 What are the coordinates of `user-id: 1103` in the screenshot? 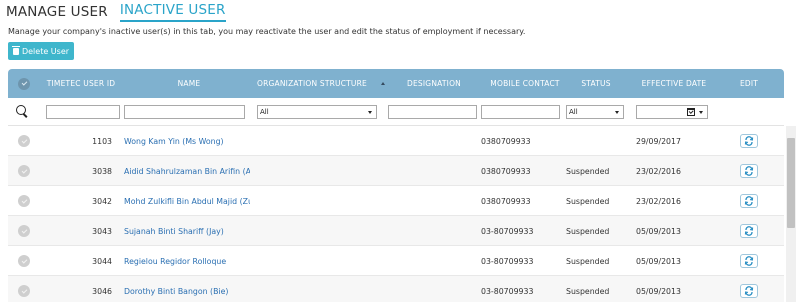 It's located at (102, 141).